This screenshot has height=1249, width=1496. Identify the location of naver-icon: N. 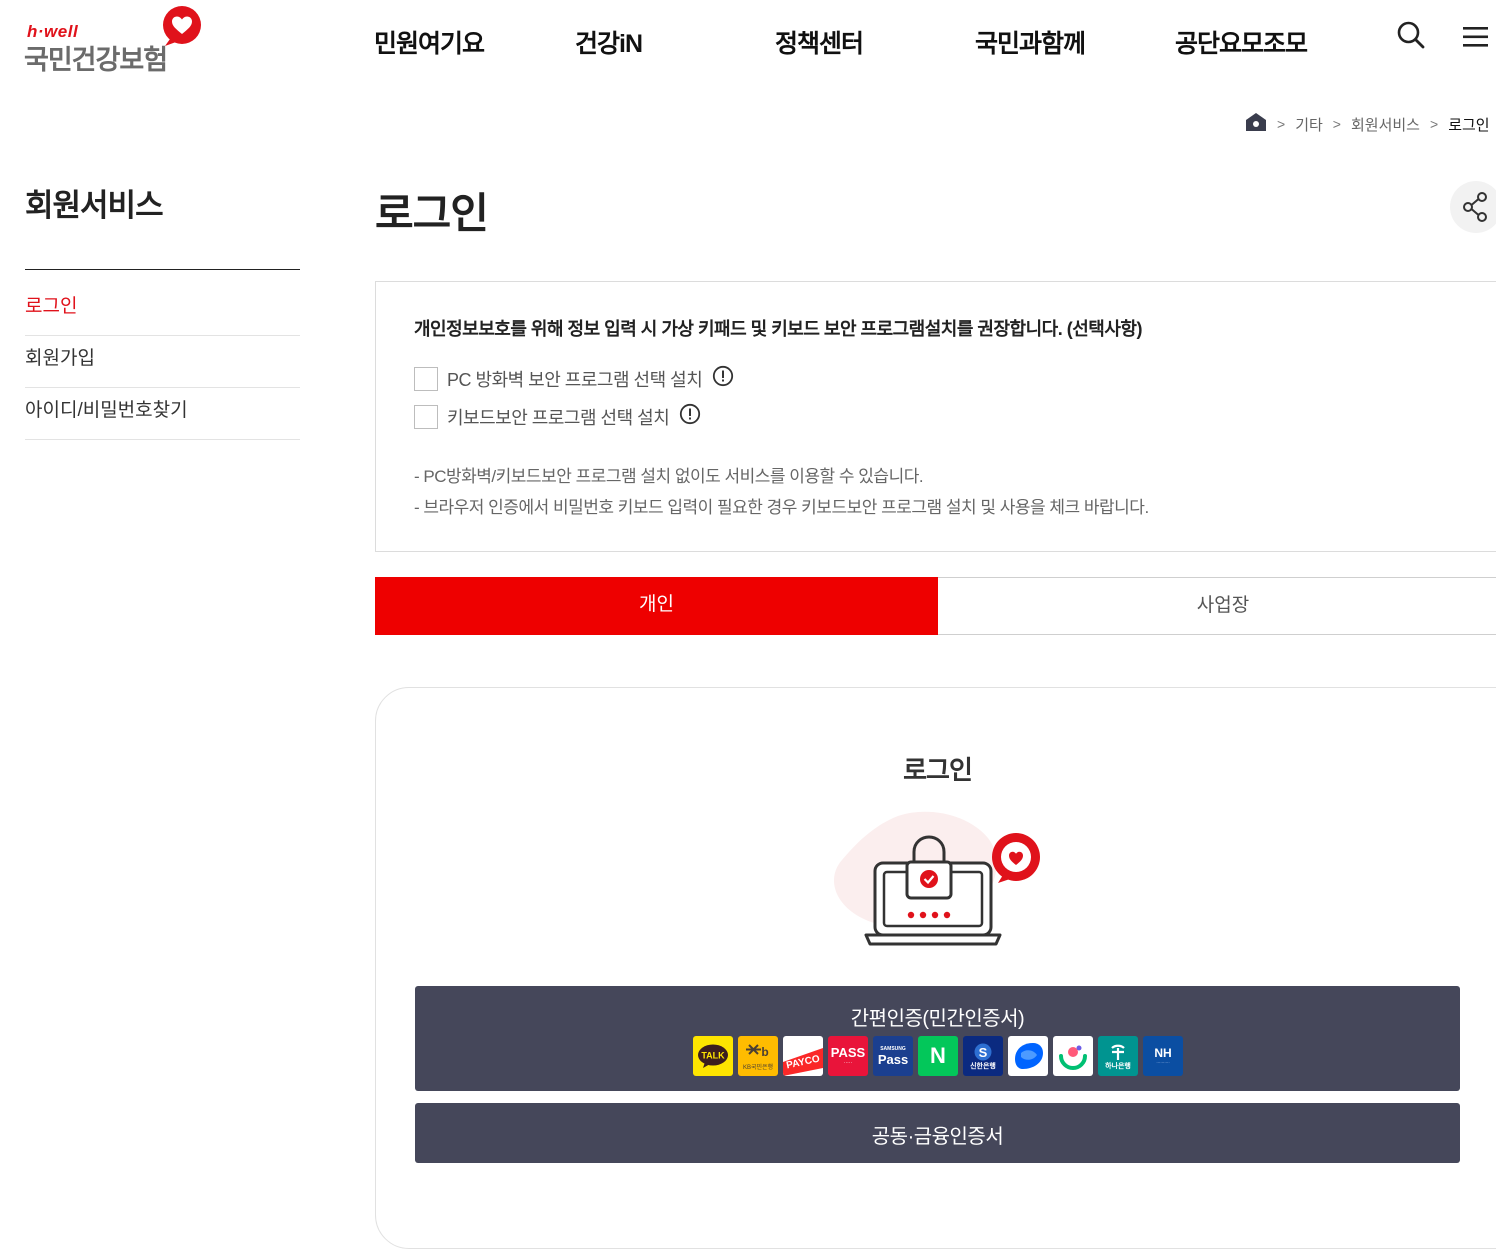
(938, 1056).